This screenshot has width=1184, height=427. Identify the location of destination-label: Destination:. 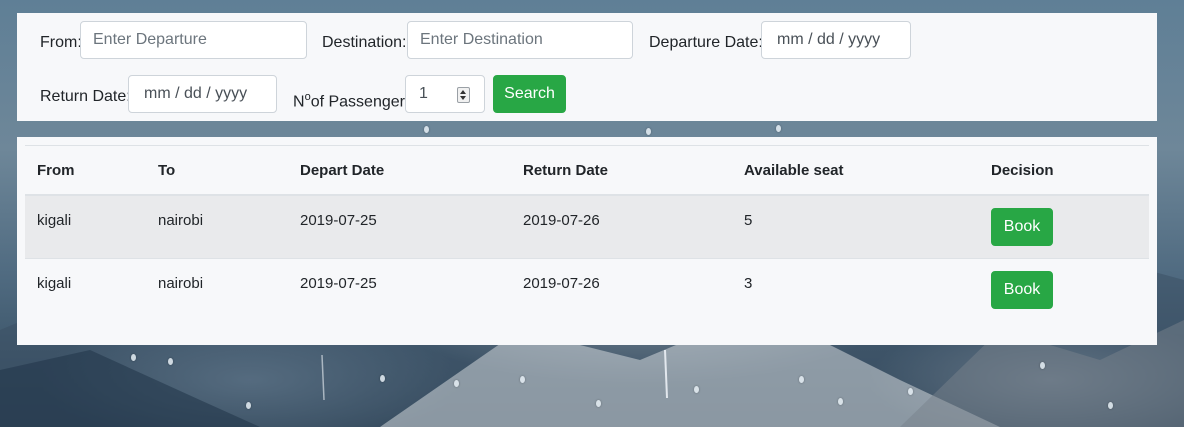
(364, 42).